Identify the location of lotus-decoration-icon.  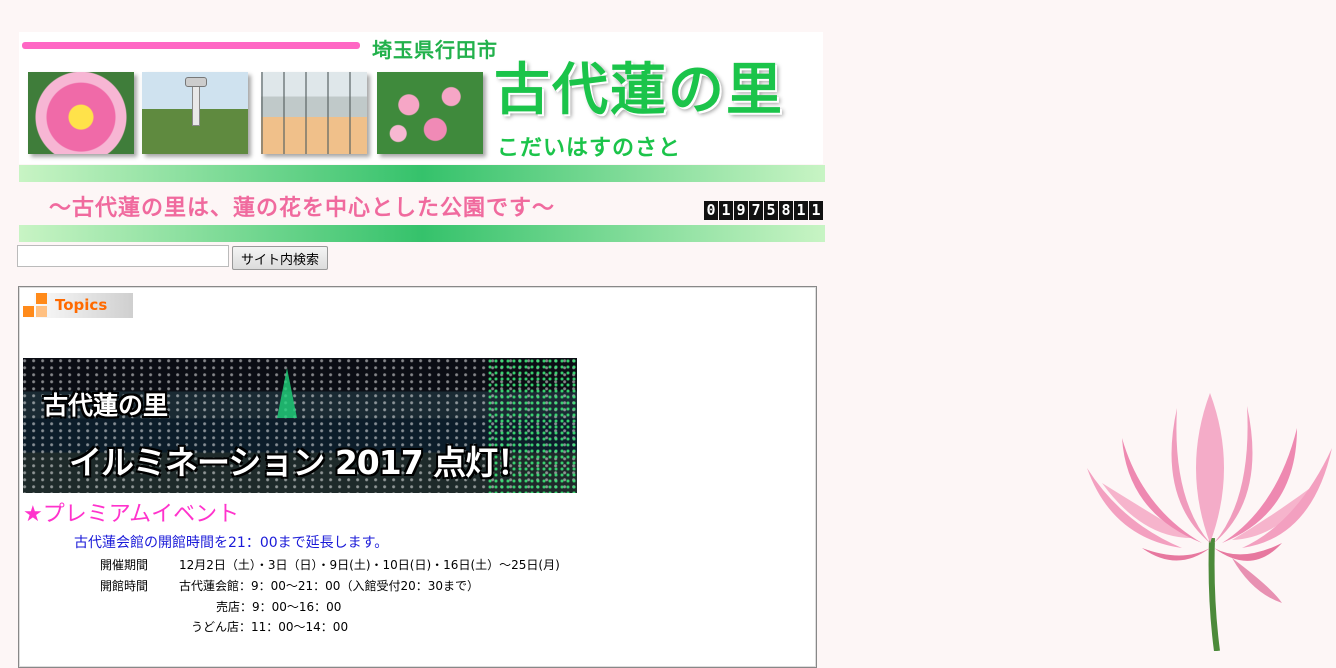
(1209, 522).